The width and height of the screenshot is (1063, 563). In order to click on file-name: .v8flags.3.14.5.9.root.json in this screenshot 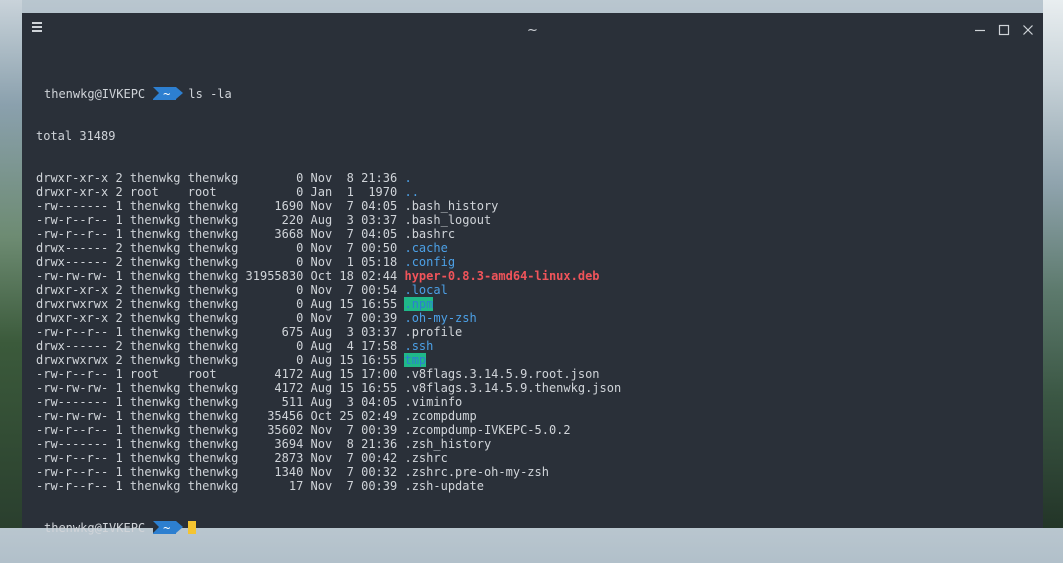, I will do `click(502, 374)`.